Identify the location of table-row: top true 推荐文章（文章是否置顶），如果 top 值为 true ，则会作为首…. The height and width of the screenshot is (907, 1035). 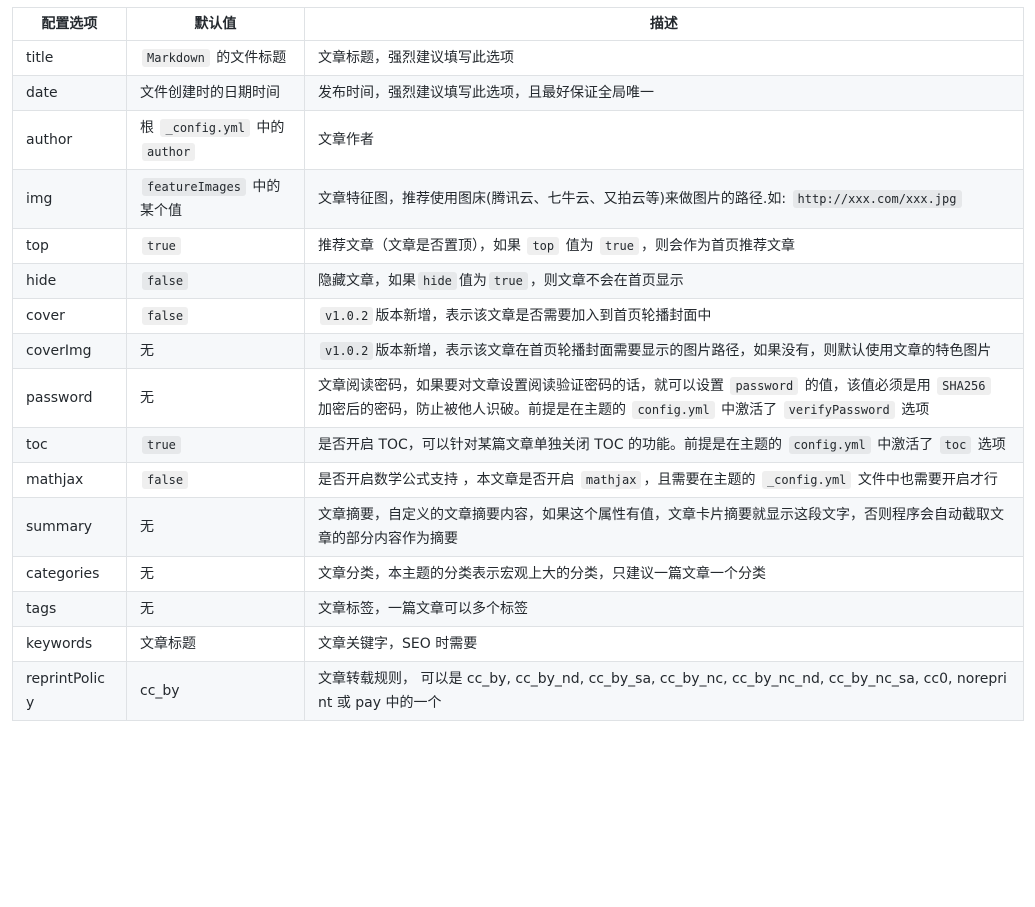
(518, 246).